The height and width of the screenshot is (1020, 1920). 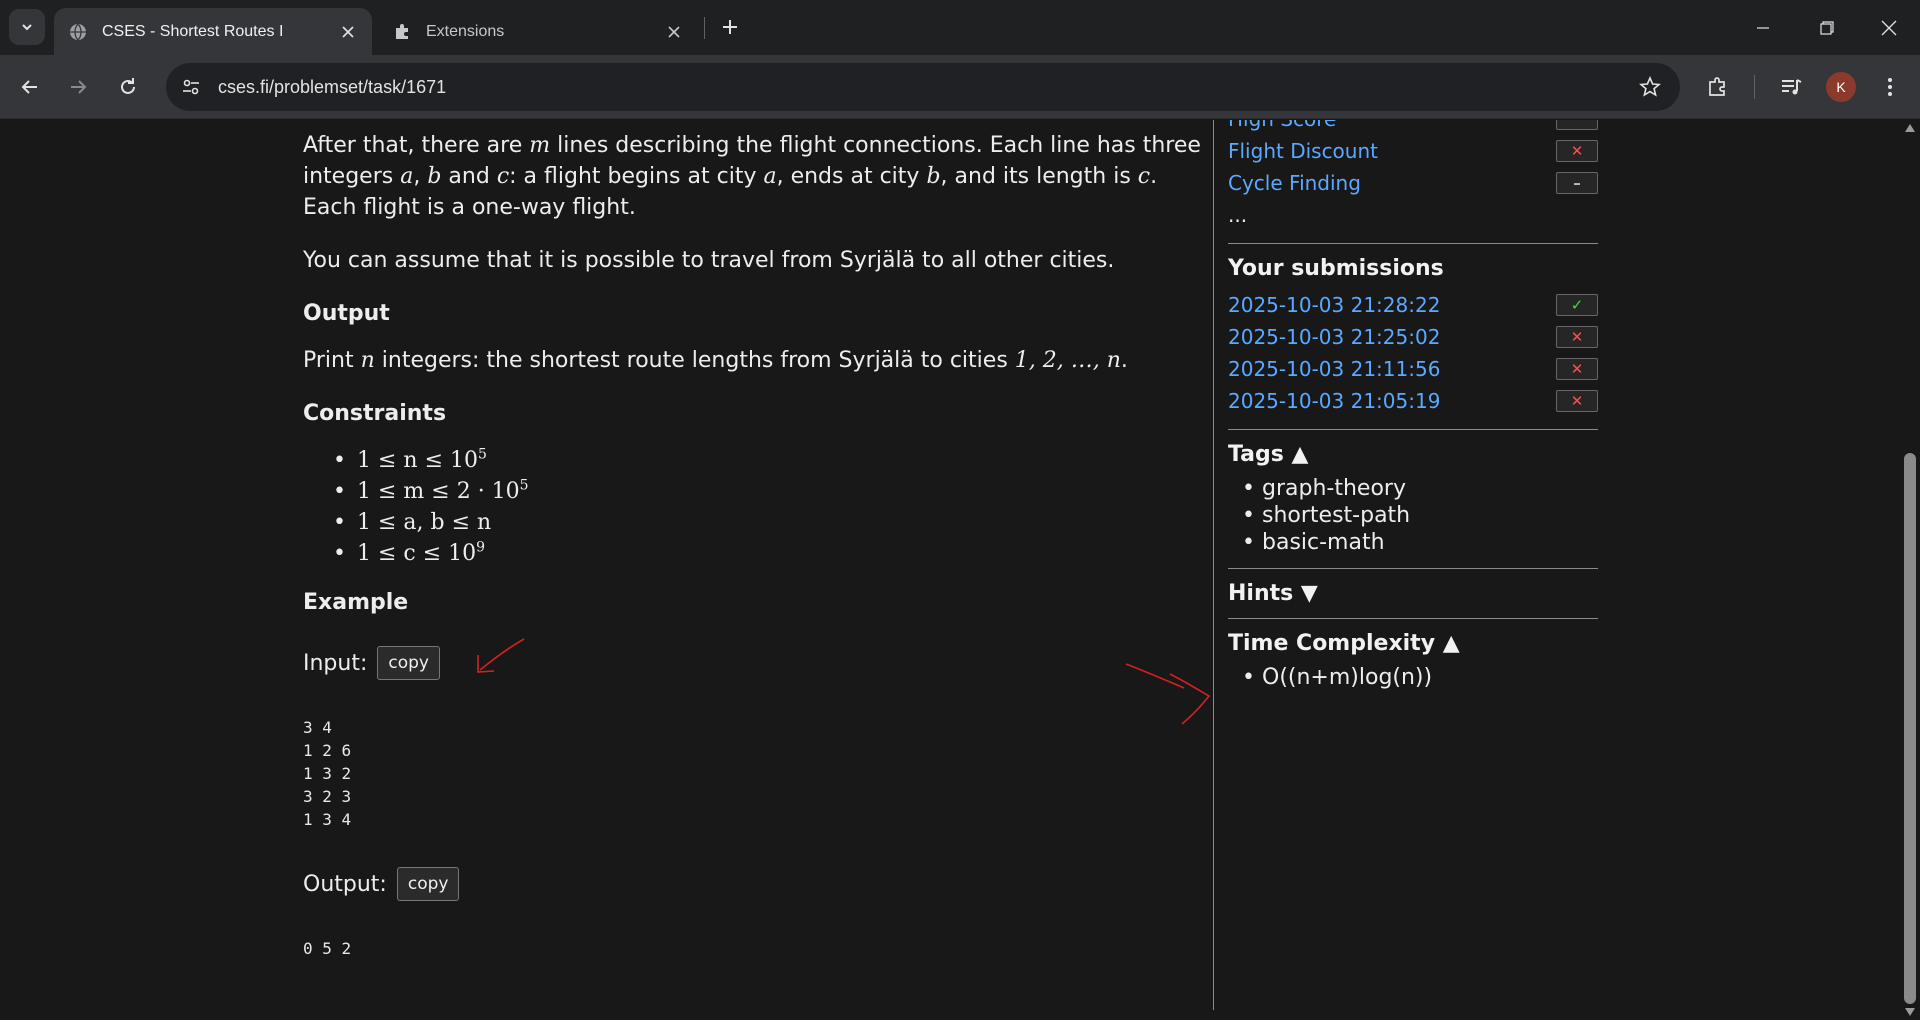 I want to click on status-badge, so click(x=1577, y=125).